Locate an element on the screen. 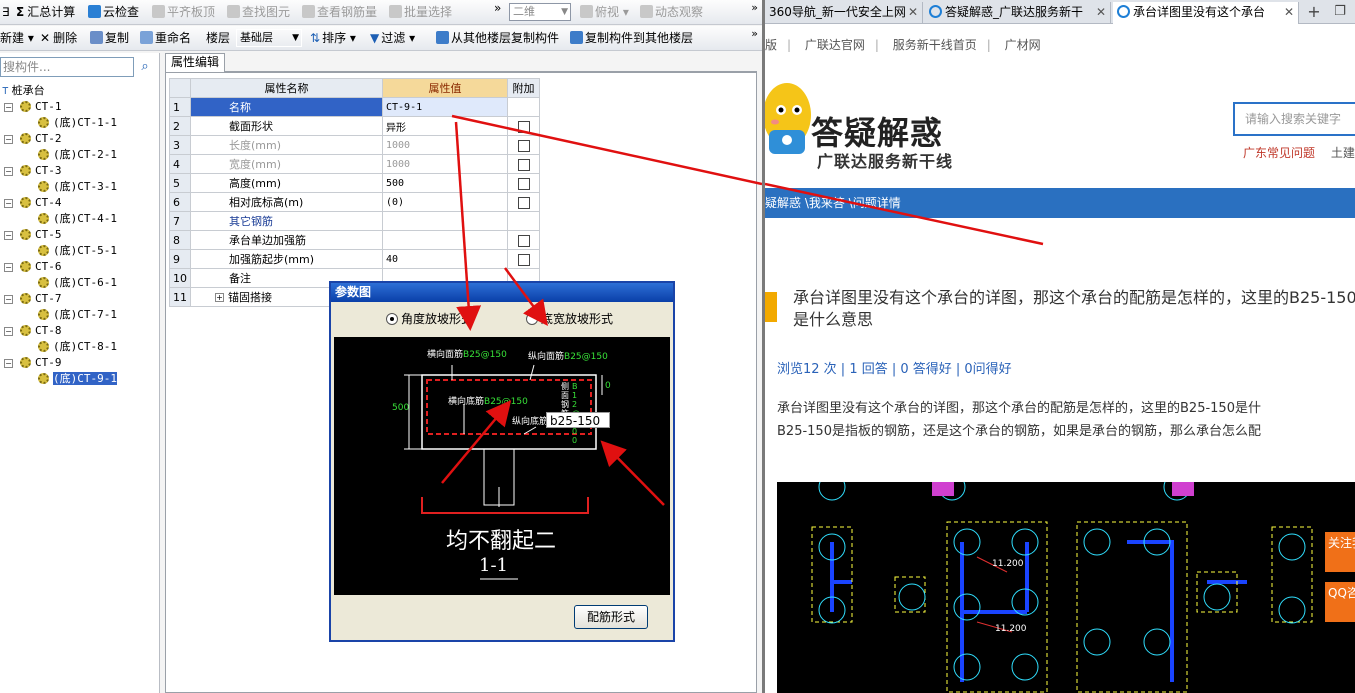 The height and width of the screenshot is (693, 1355). annotation-arrows-right is located at coordinates (904, 214).